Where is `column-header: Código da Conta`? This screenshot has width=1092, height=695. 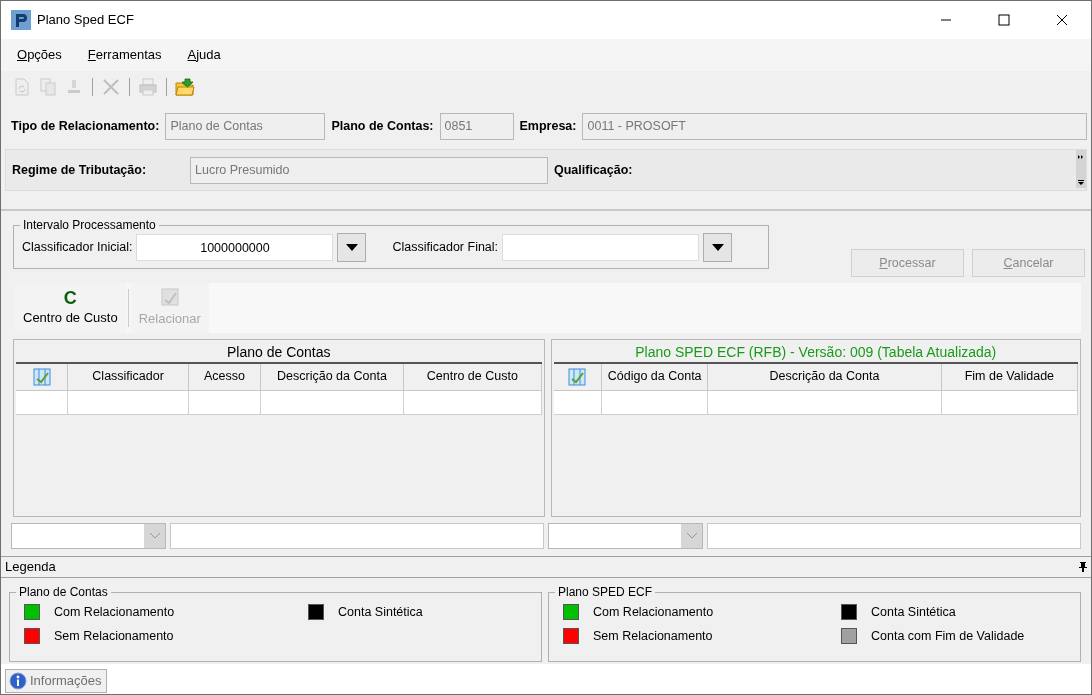
column-header: Código da Conta is located at coordinates (654, 377).